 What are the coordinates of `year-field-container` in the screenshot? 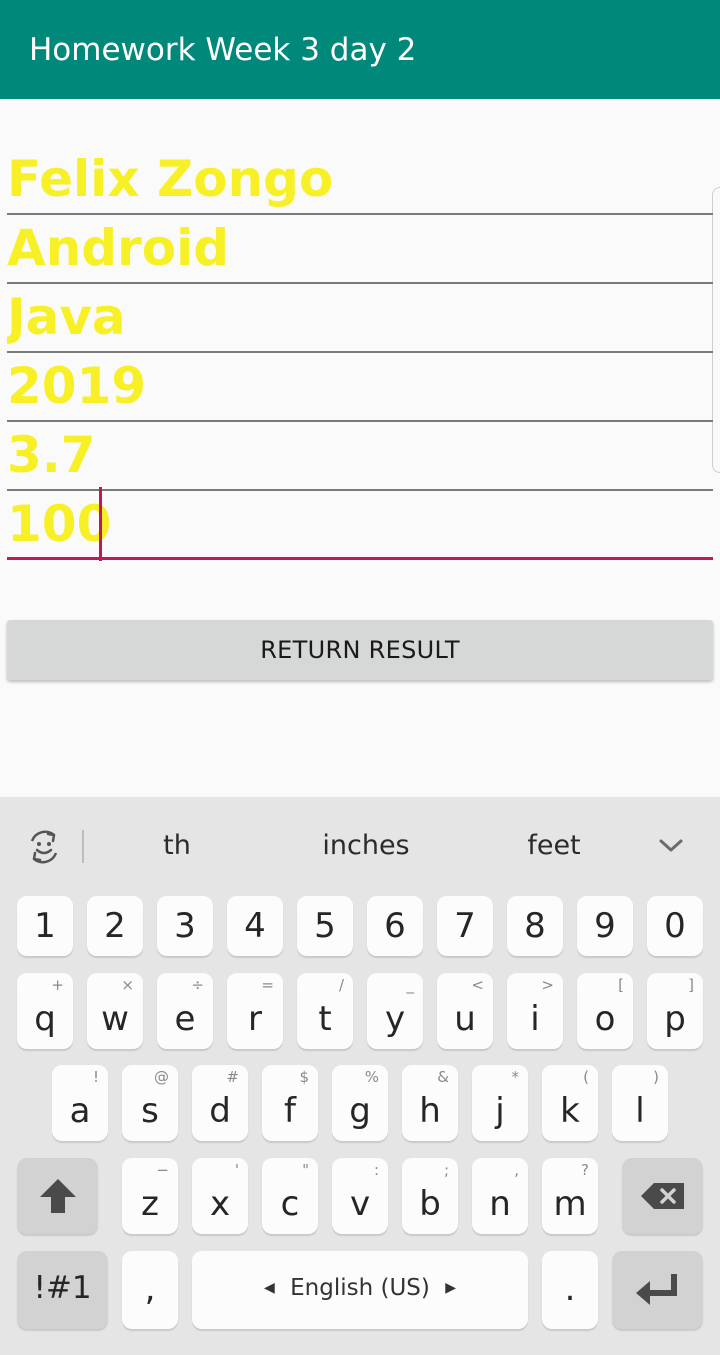 It's located at (360, 387).